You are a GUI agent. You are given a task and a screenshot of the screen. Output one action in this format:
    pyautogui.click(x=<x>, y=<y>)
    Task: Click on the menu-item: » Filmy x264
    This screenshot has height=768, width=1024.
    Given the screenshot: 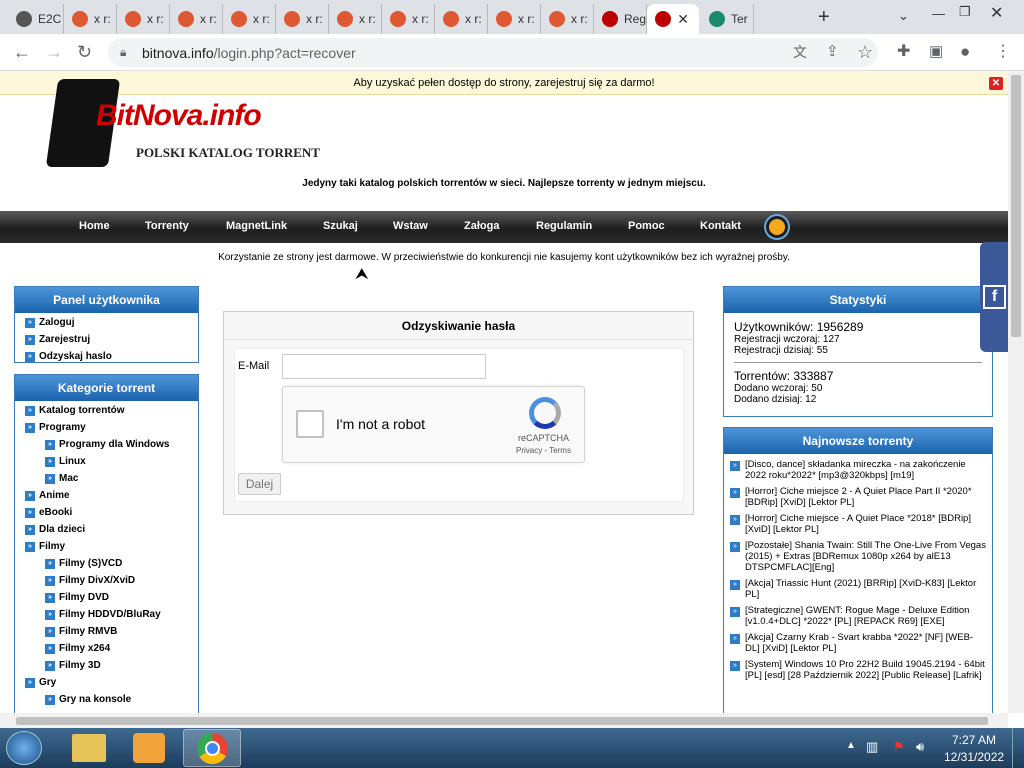 What is the action you would take?
    pyautogui.click(x=106, y=648)
    